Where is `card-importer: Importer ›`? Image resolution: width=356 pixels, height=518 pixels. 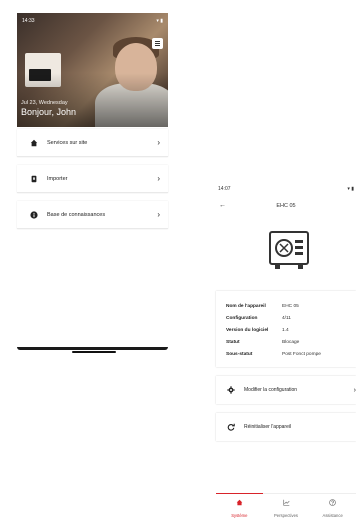
card-importer: Importer › is located at coordinates (92, 179).